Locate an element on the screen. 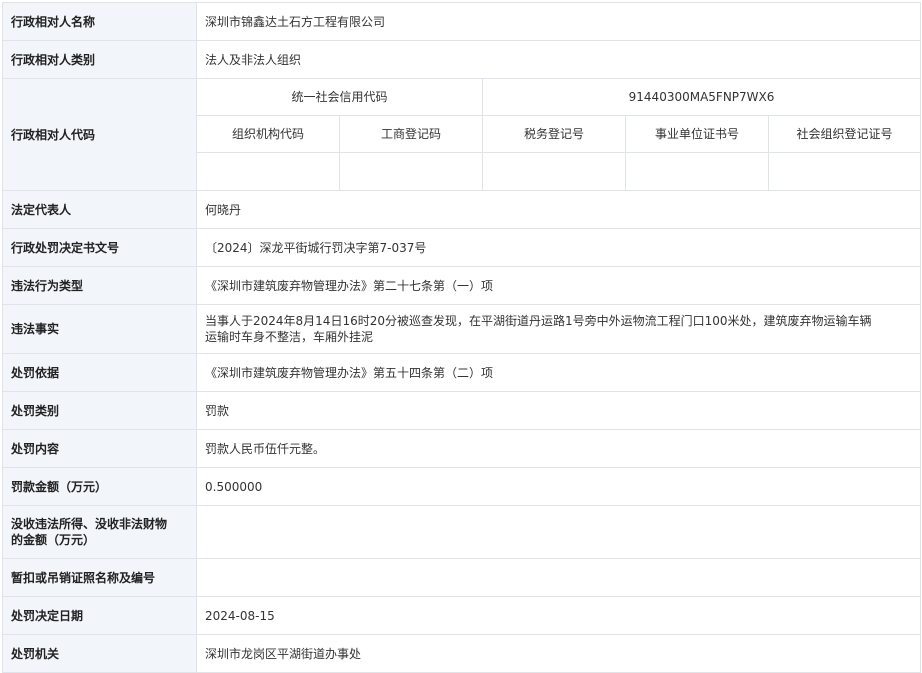  license-label: 暂扣或吊销证照名称及编号 is located at coordinates (99, 577).